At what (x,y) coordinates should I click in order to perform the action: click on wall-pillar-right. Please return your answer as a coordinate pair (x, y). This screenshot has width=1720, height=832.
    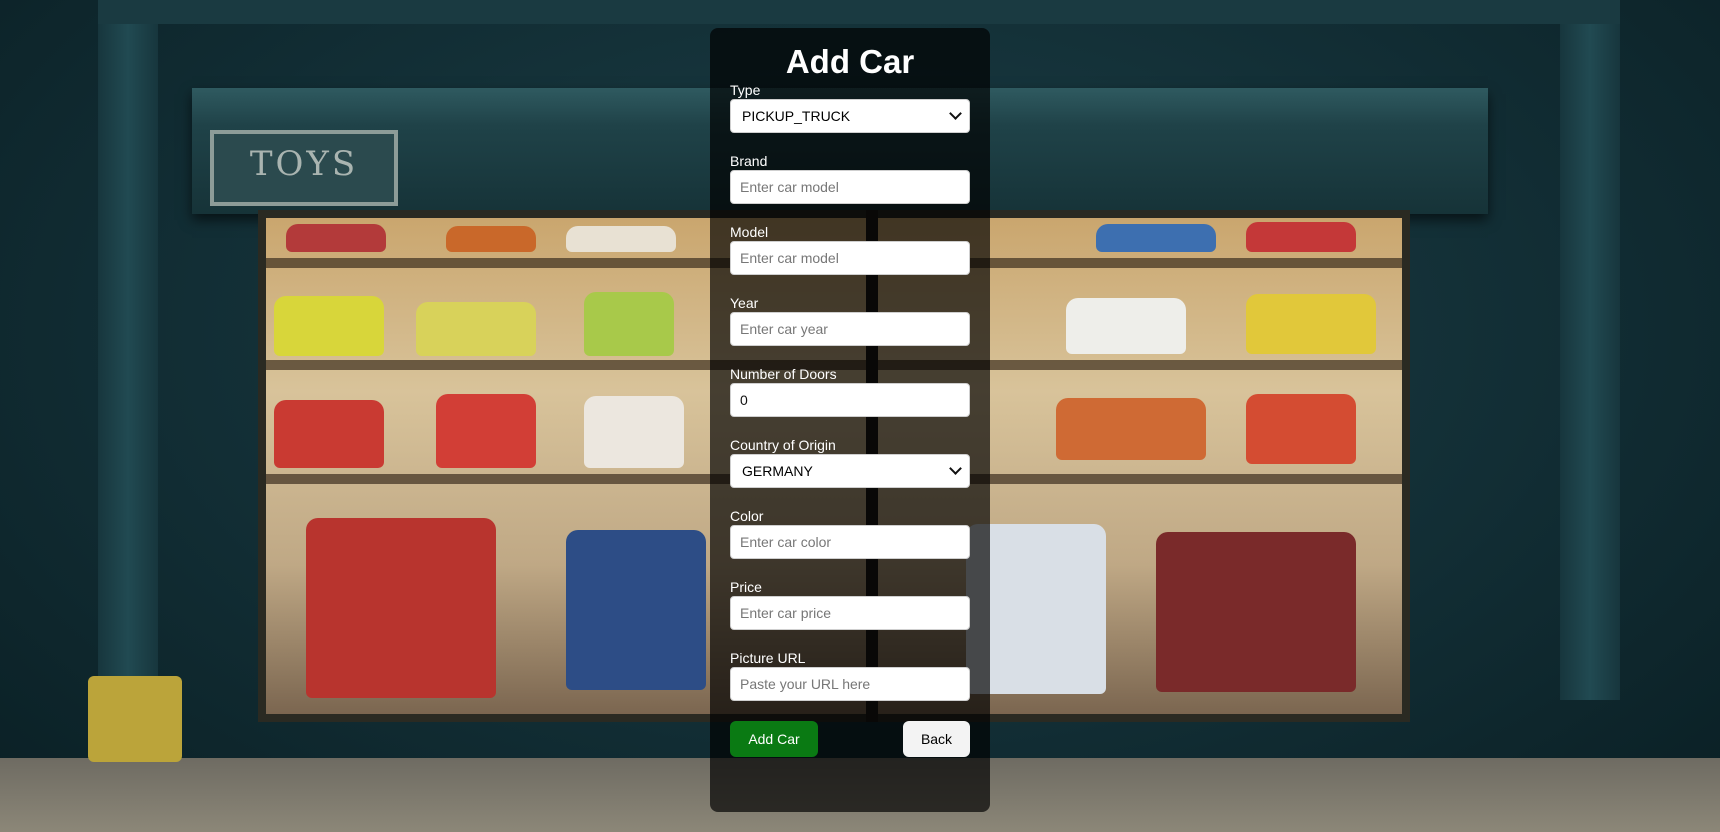
    Looking at the image, I should click on (1590, 350).